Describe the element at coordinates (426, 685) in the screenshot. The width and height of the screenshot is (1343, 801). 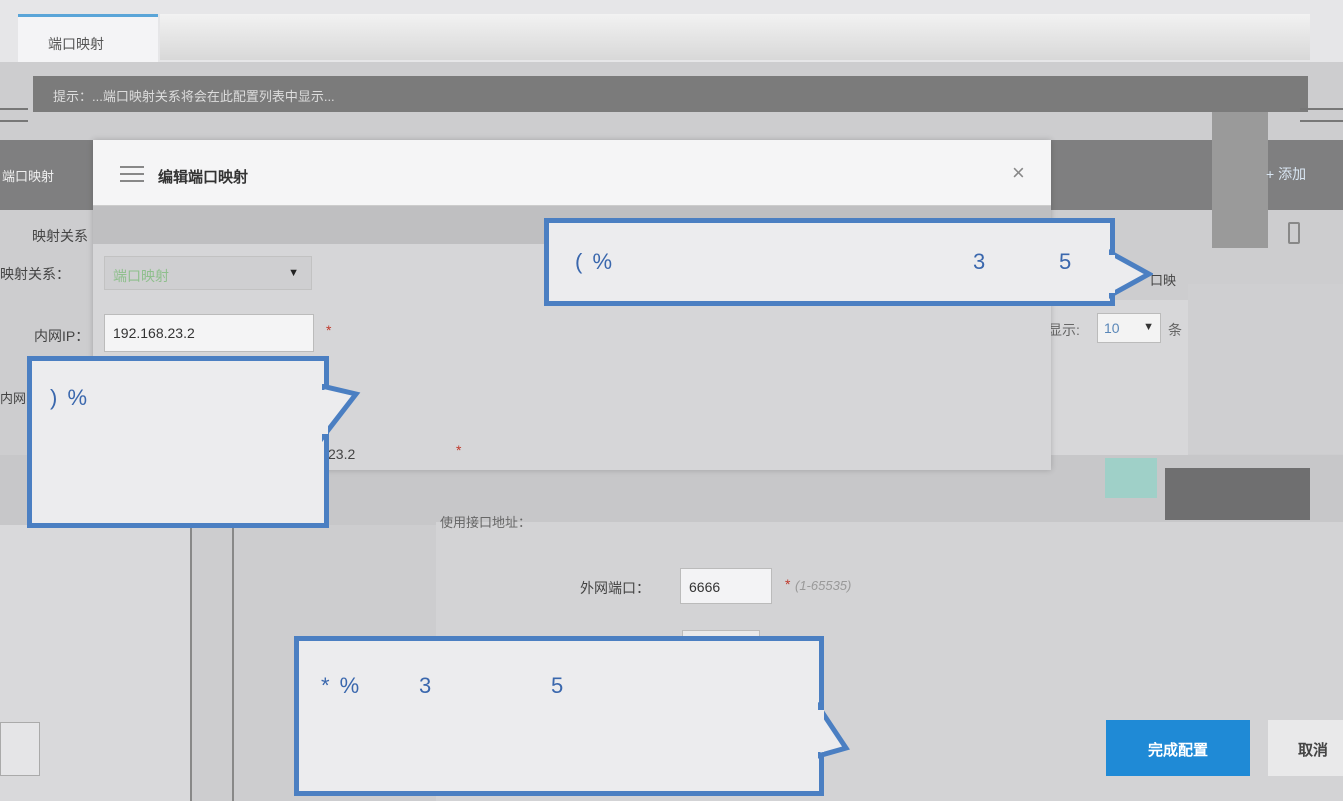
I see `callout-g-num1: 3` at that location.